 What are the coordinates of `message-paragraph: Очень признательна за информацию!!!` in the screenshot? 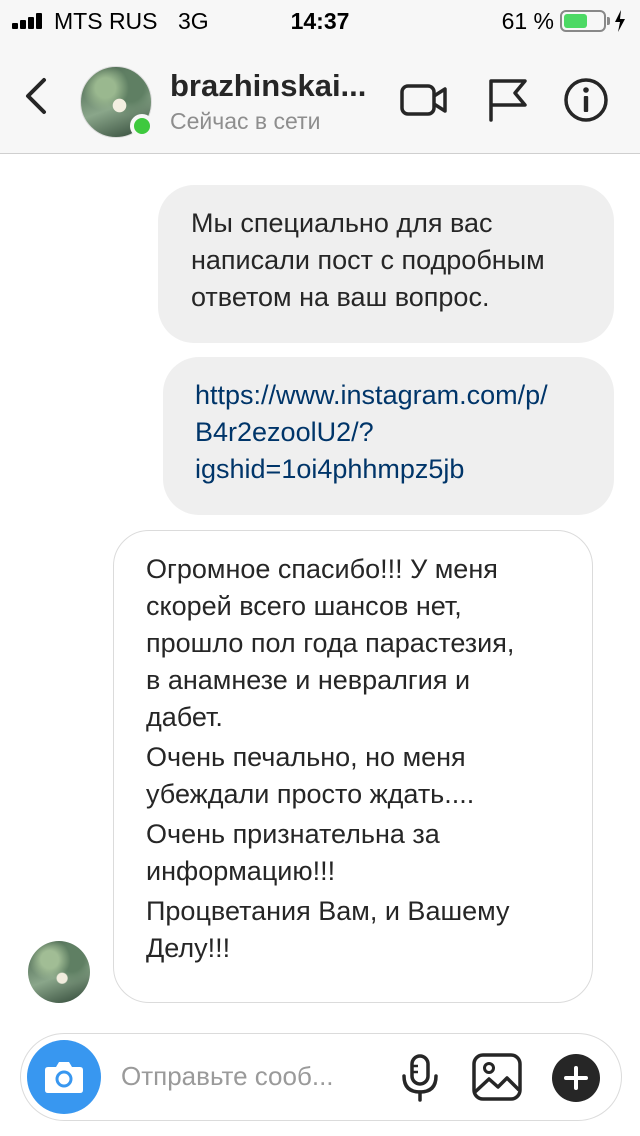 It's located at (359, 853).